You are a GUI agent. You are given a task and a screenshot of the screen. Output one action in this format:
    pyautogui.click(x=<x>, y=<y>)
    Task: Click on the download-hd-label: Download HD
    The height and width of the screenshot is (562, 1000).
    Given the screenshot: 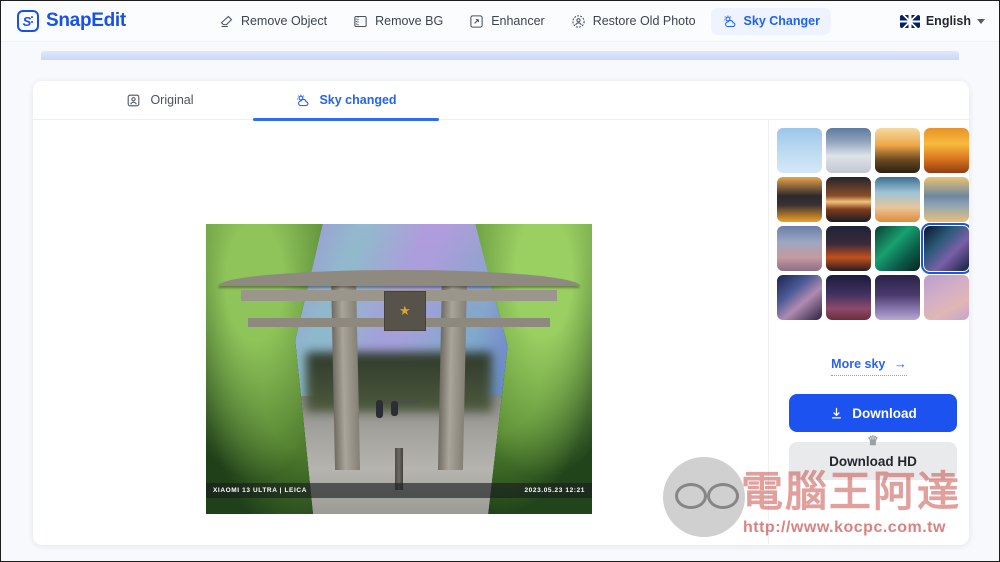 What is the action you would take?
    pyautogui.click(x=873, y=461)
    